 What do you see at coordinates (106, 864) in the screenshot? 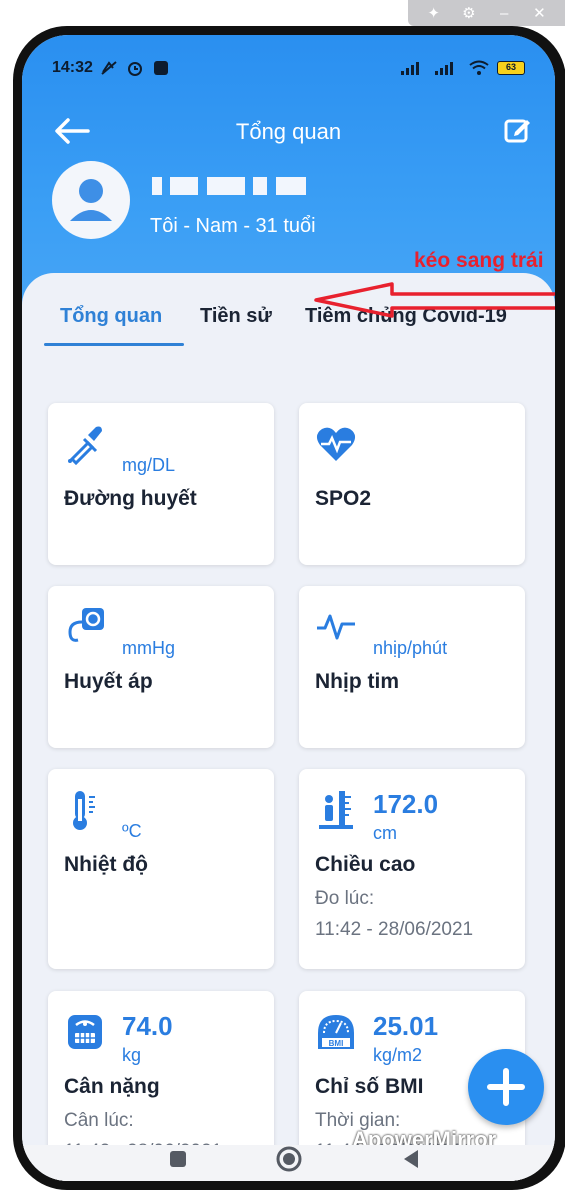
I see `temperature-label: Nhiệt độ` at bounding box center [106, 864].